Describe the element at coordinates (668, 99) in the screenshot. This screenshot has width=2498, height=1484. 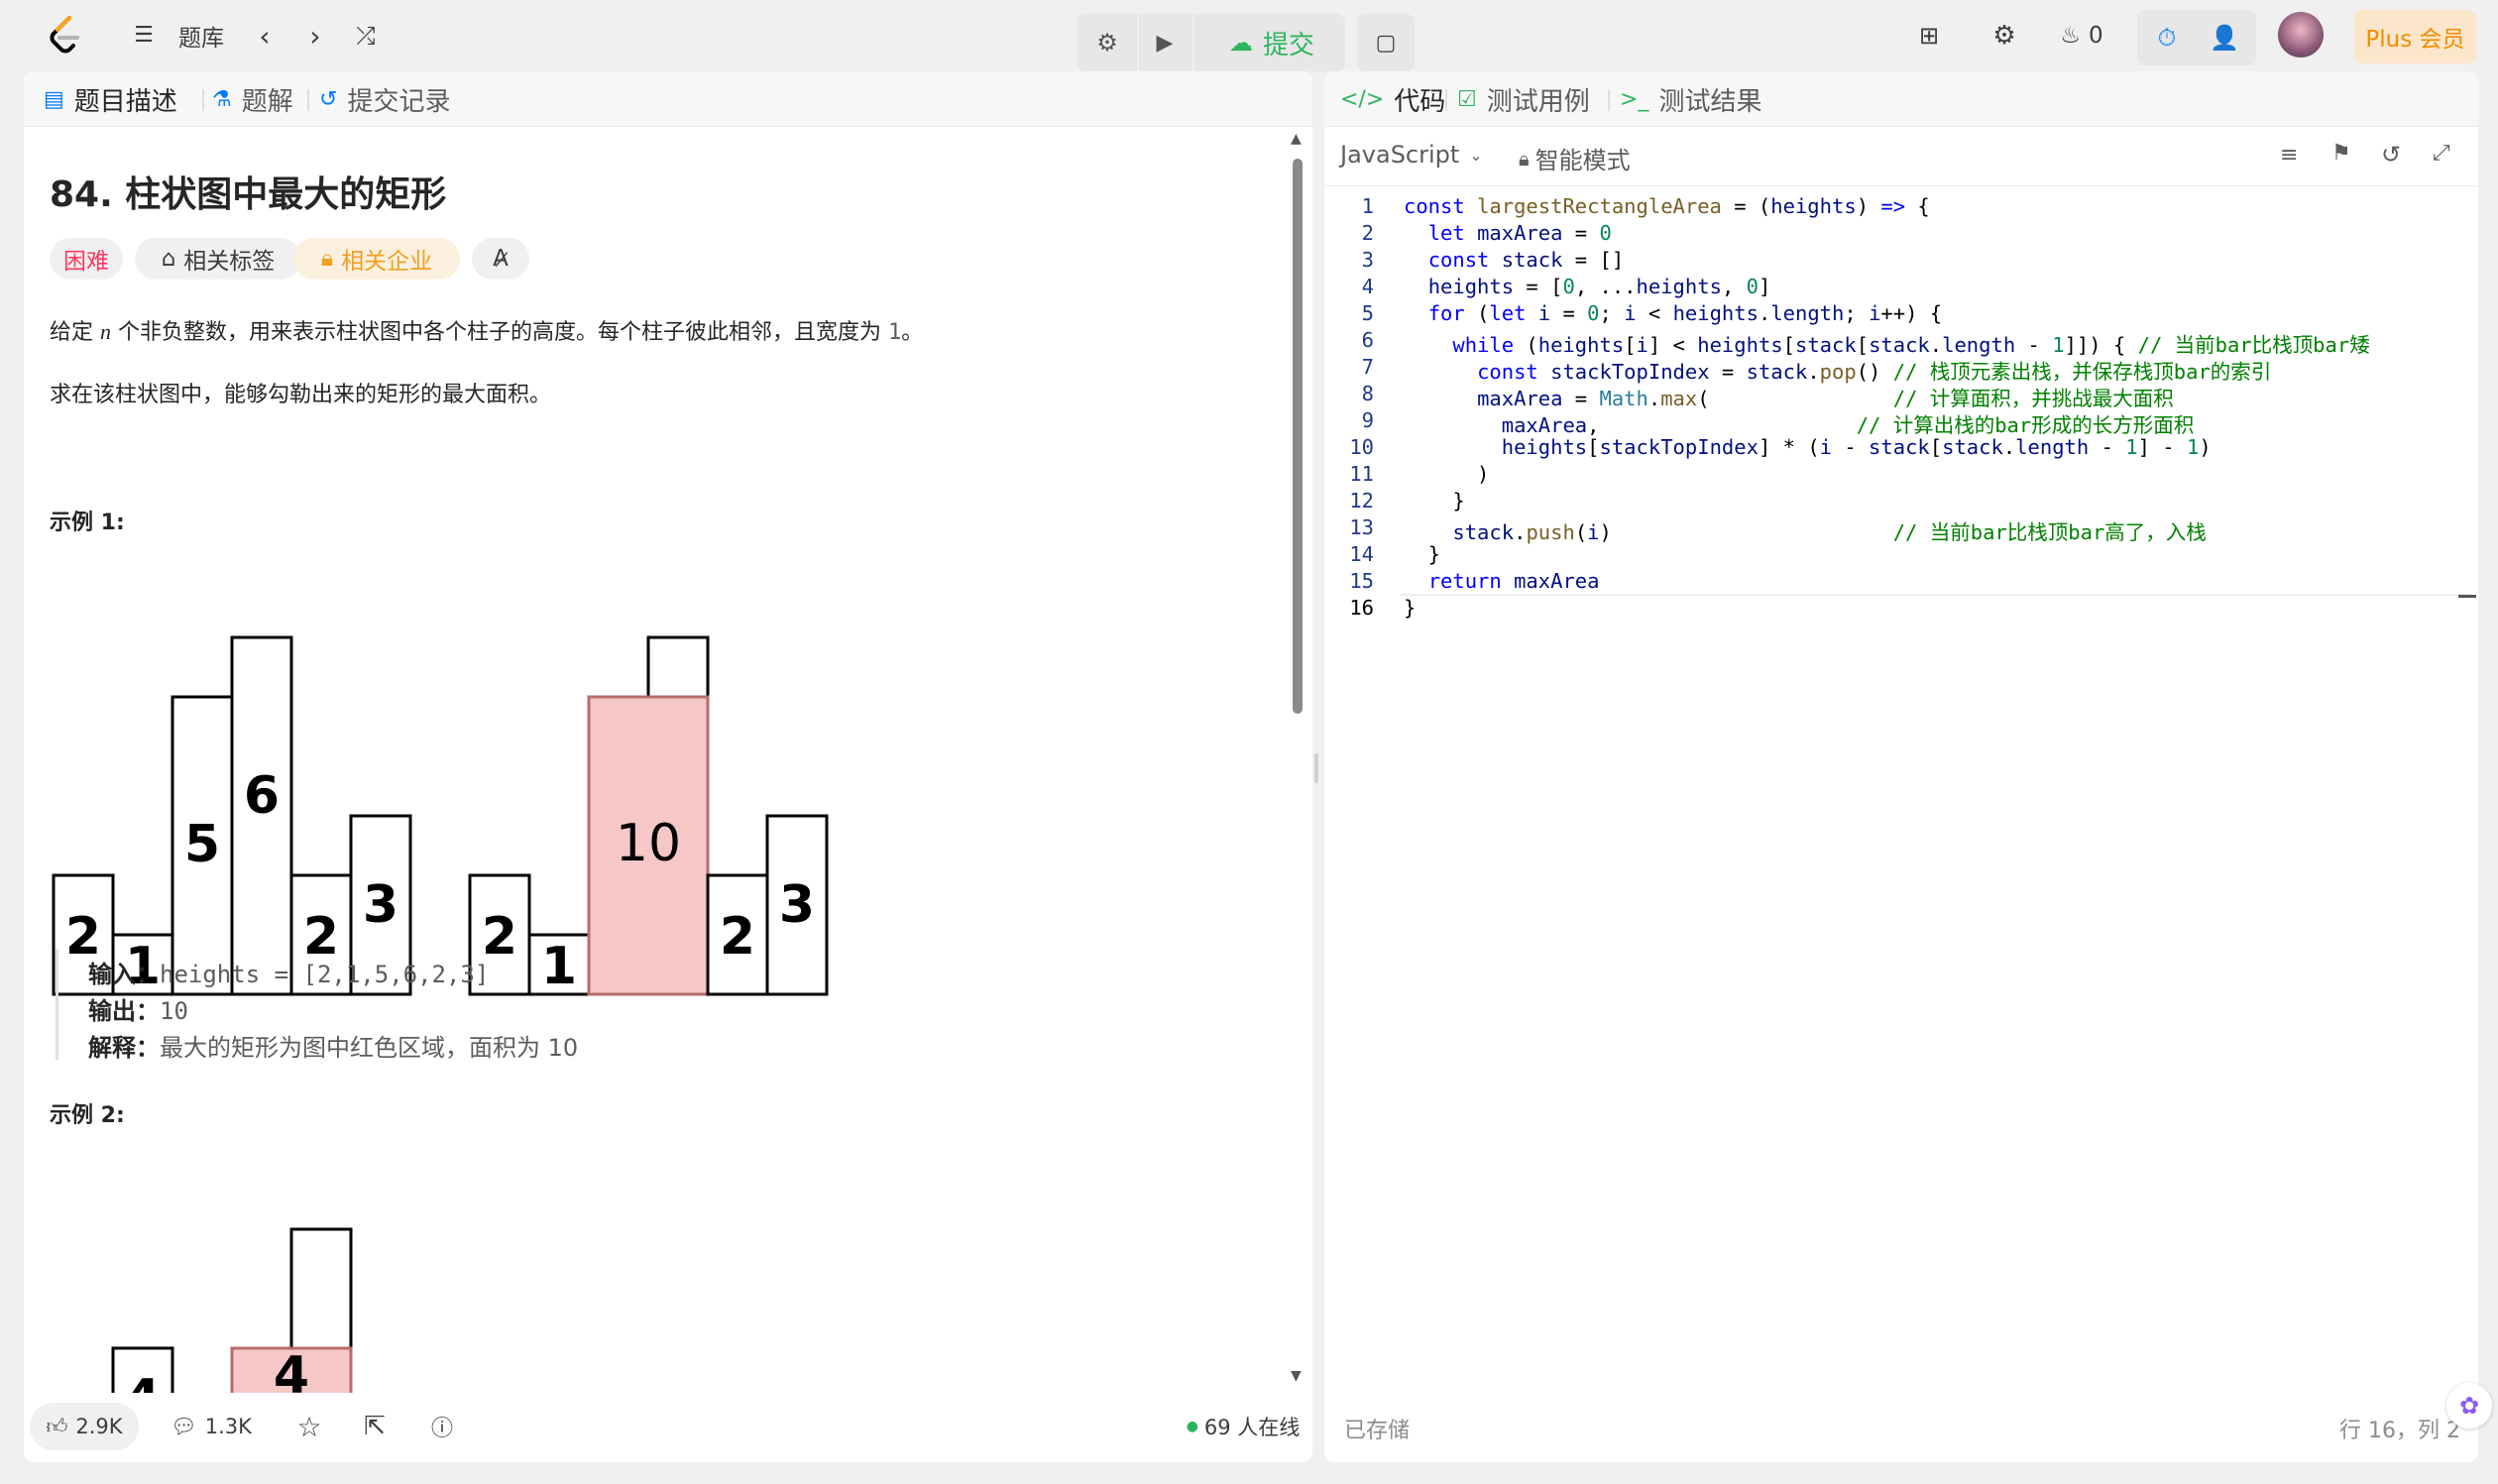
I see `left-tabbar: ▤ 题目描述 ⚗ 题解 ↺ 提交记录` at that location.